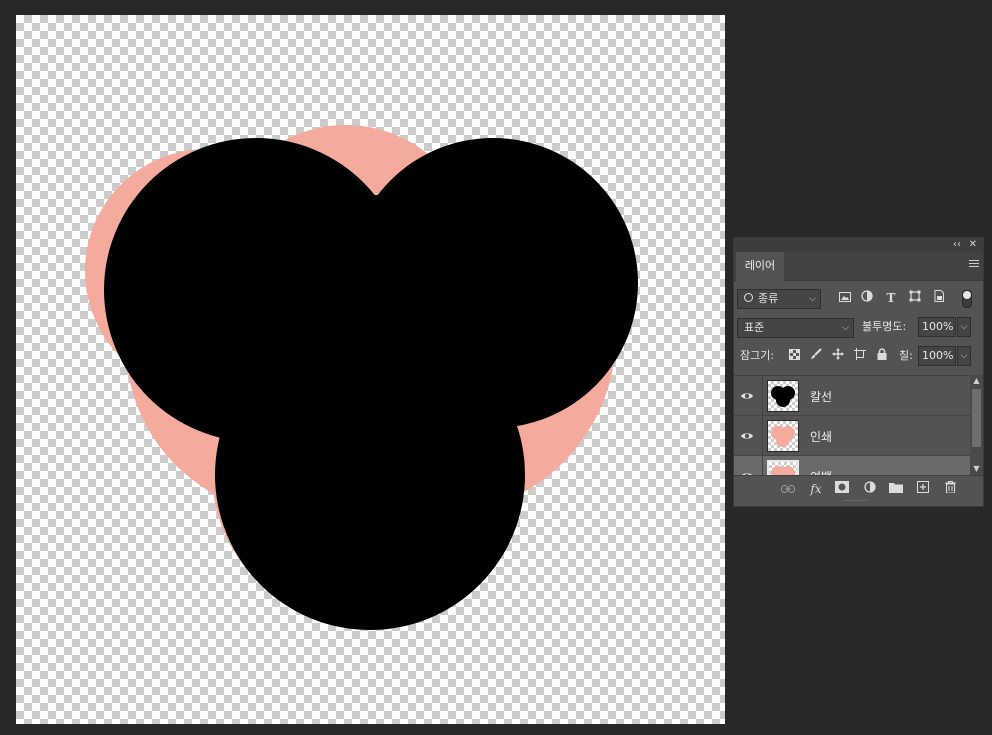  I want to click on scroll-up-icon: ▲, so click(976, 381).